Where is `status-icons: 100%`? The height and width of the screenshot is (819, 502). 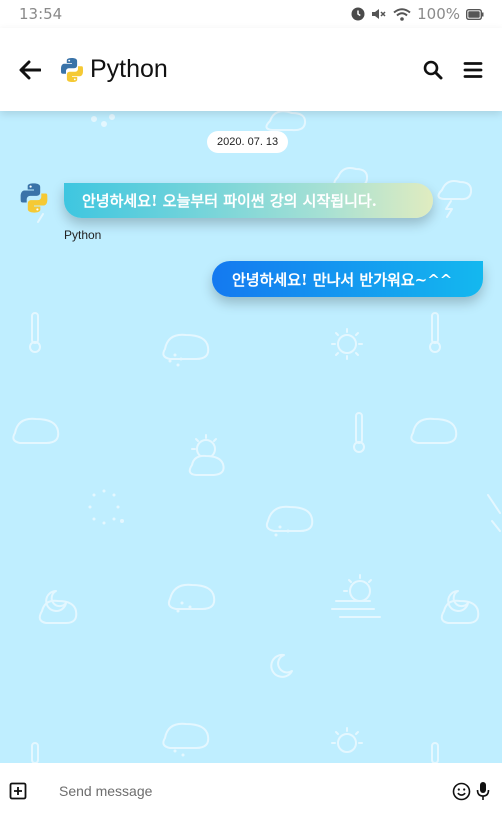 status-icons: 100% is located at coordinates (417, 14).